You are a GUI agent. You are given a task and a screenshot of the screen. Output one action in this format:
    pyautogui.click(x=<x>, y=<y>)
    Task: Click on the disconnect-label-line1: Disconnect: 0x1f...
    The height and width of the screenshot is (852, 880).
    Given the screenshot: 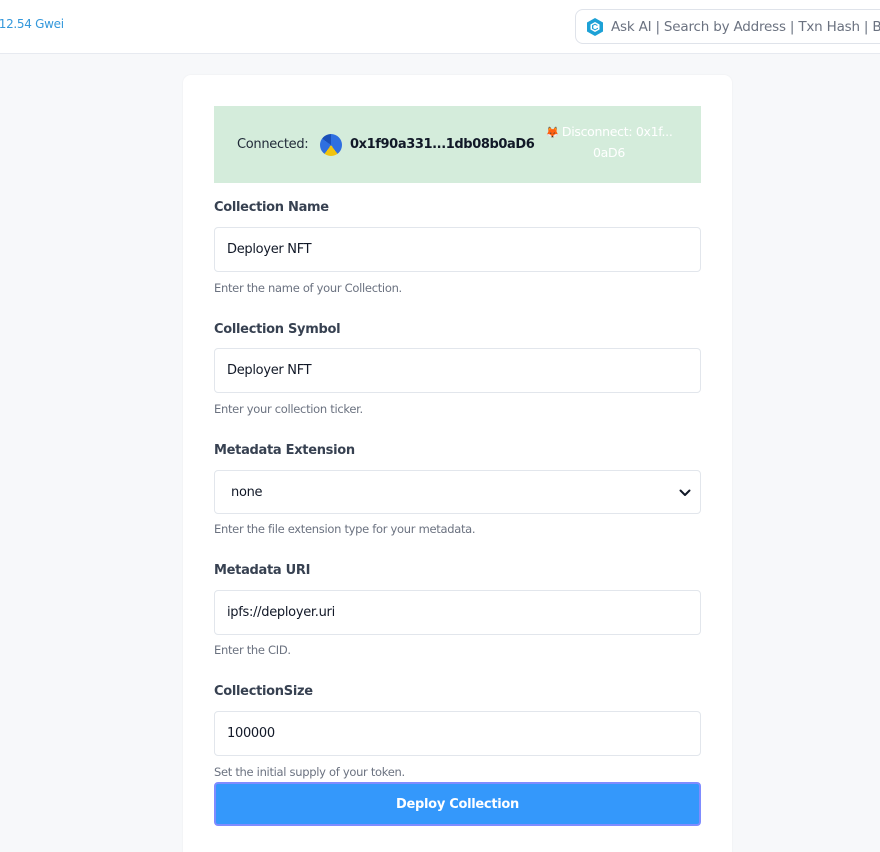 What is the action you would take?
    pyautogui.click(x=617, y=131)
    